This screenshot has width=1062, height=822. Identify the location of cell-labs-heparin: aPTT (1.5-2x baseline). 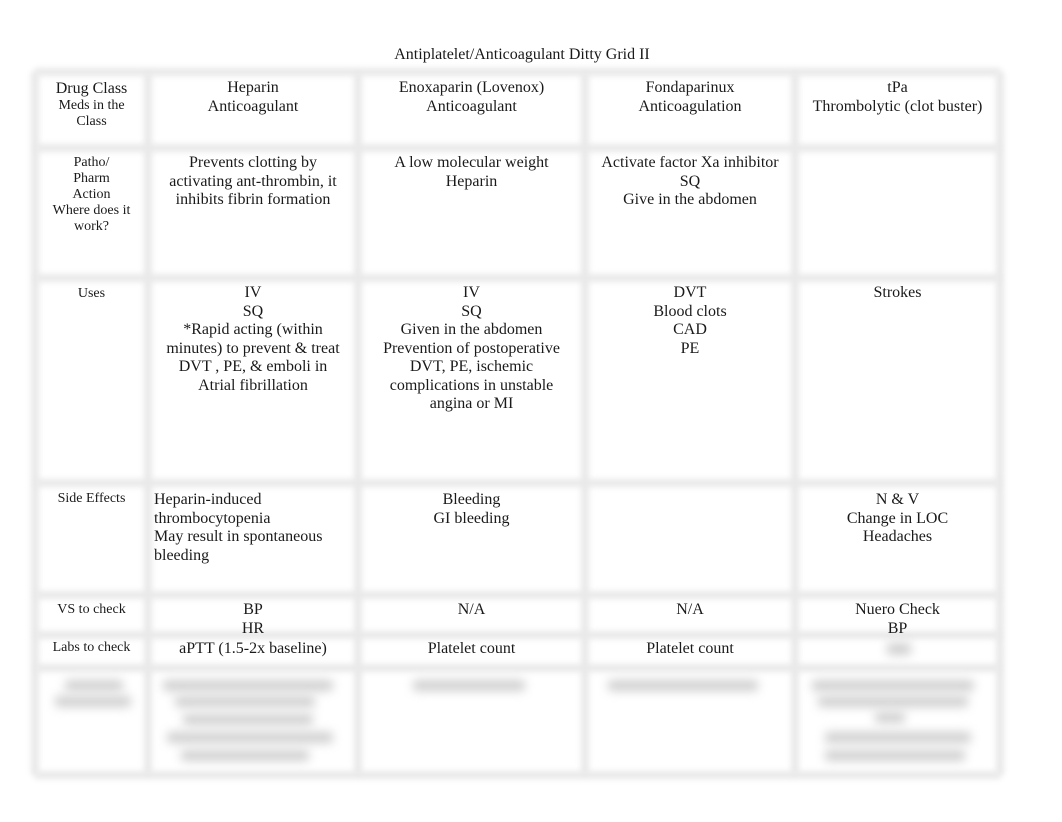
(253, 651).